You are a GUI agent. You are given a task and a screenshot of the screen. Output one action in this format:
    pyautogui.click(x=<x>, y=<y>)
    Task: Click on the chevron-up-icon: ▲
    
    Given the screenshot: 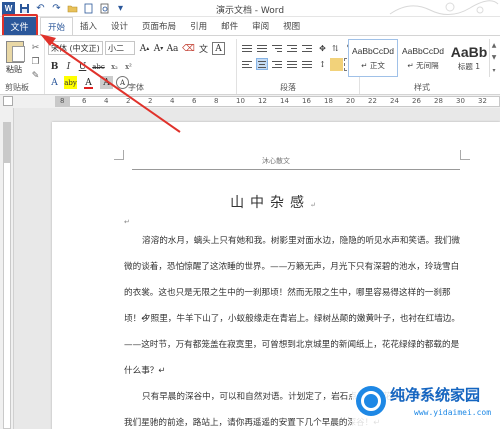 What is the action you would take?
    pyautogui.click(x=494, y=45)
    